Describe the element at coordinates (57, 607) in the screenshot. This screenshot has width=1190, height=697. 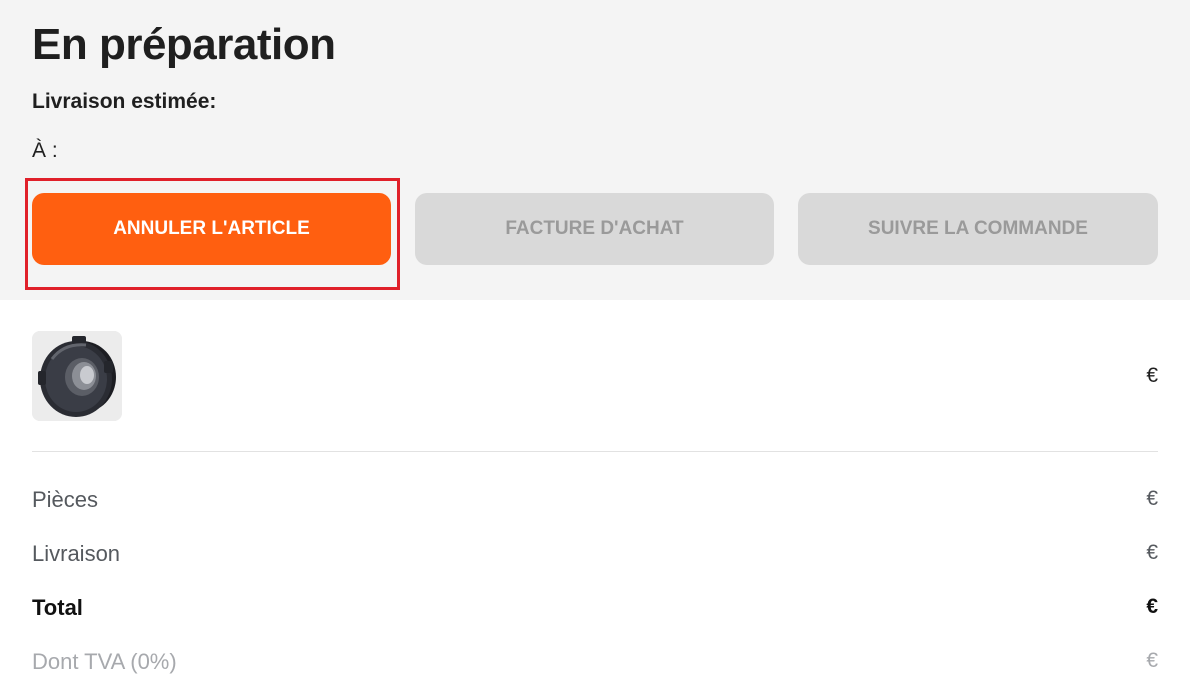
I see `total-label: Total` at that location.